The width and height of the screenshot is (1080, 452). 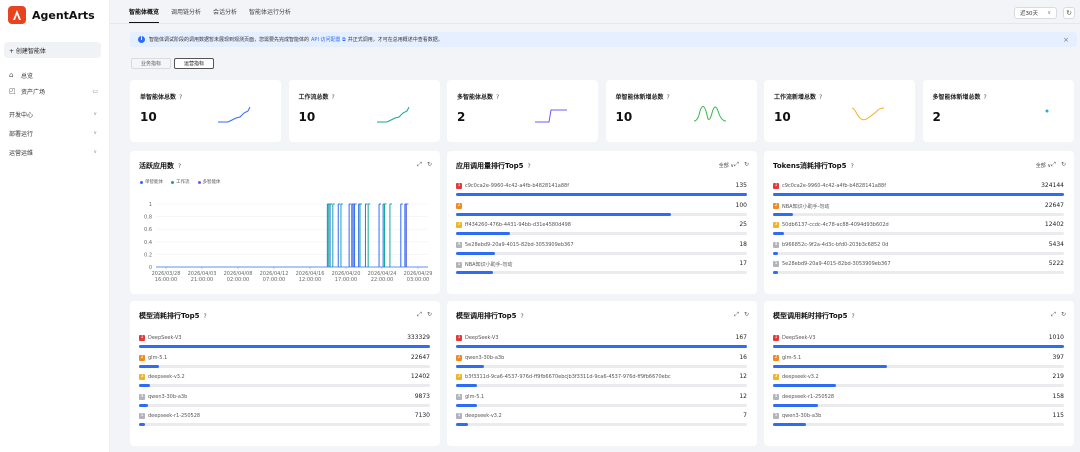 What do you see at coordinates (601, 344) in the screenshot?
I see `rank-row: 1 DeepSeek-V3 167` at bounding box center [601, 344].